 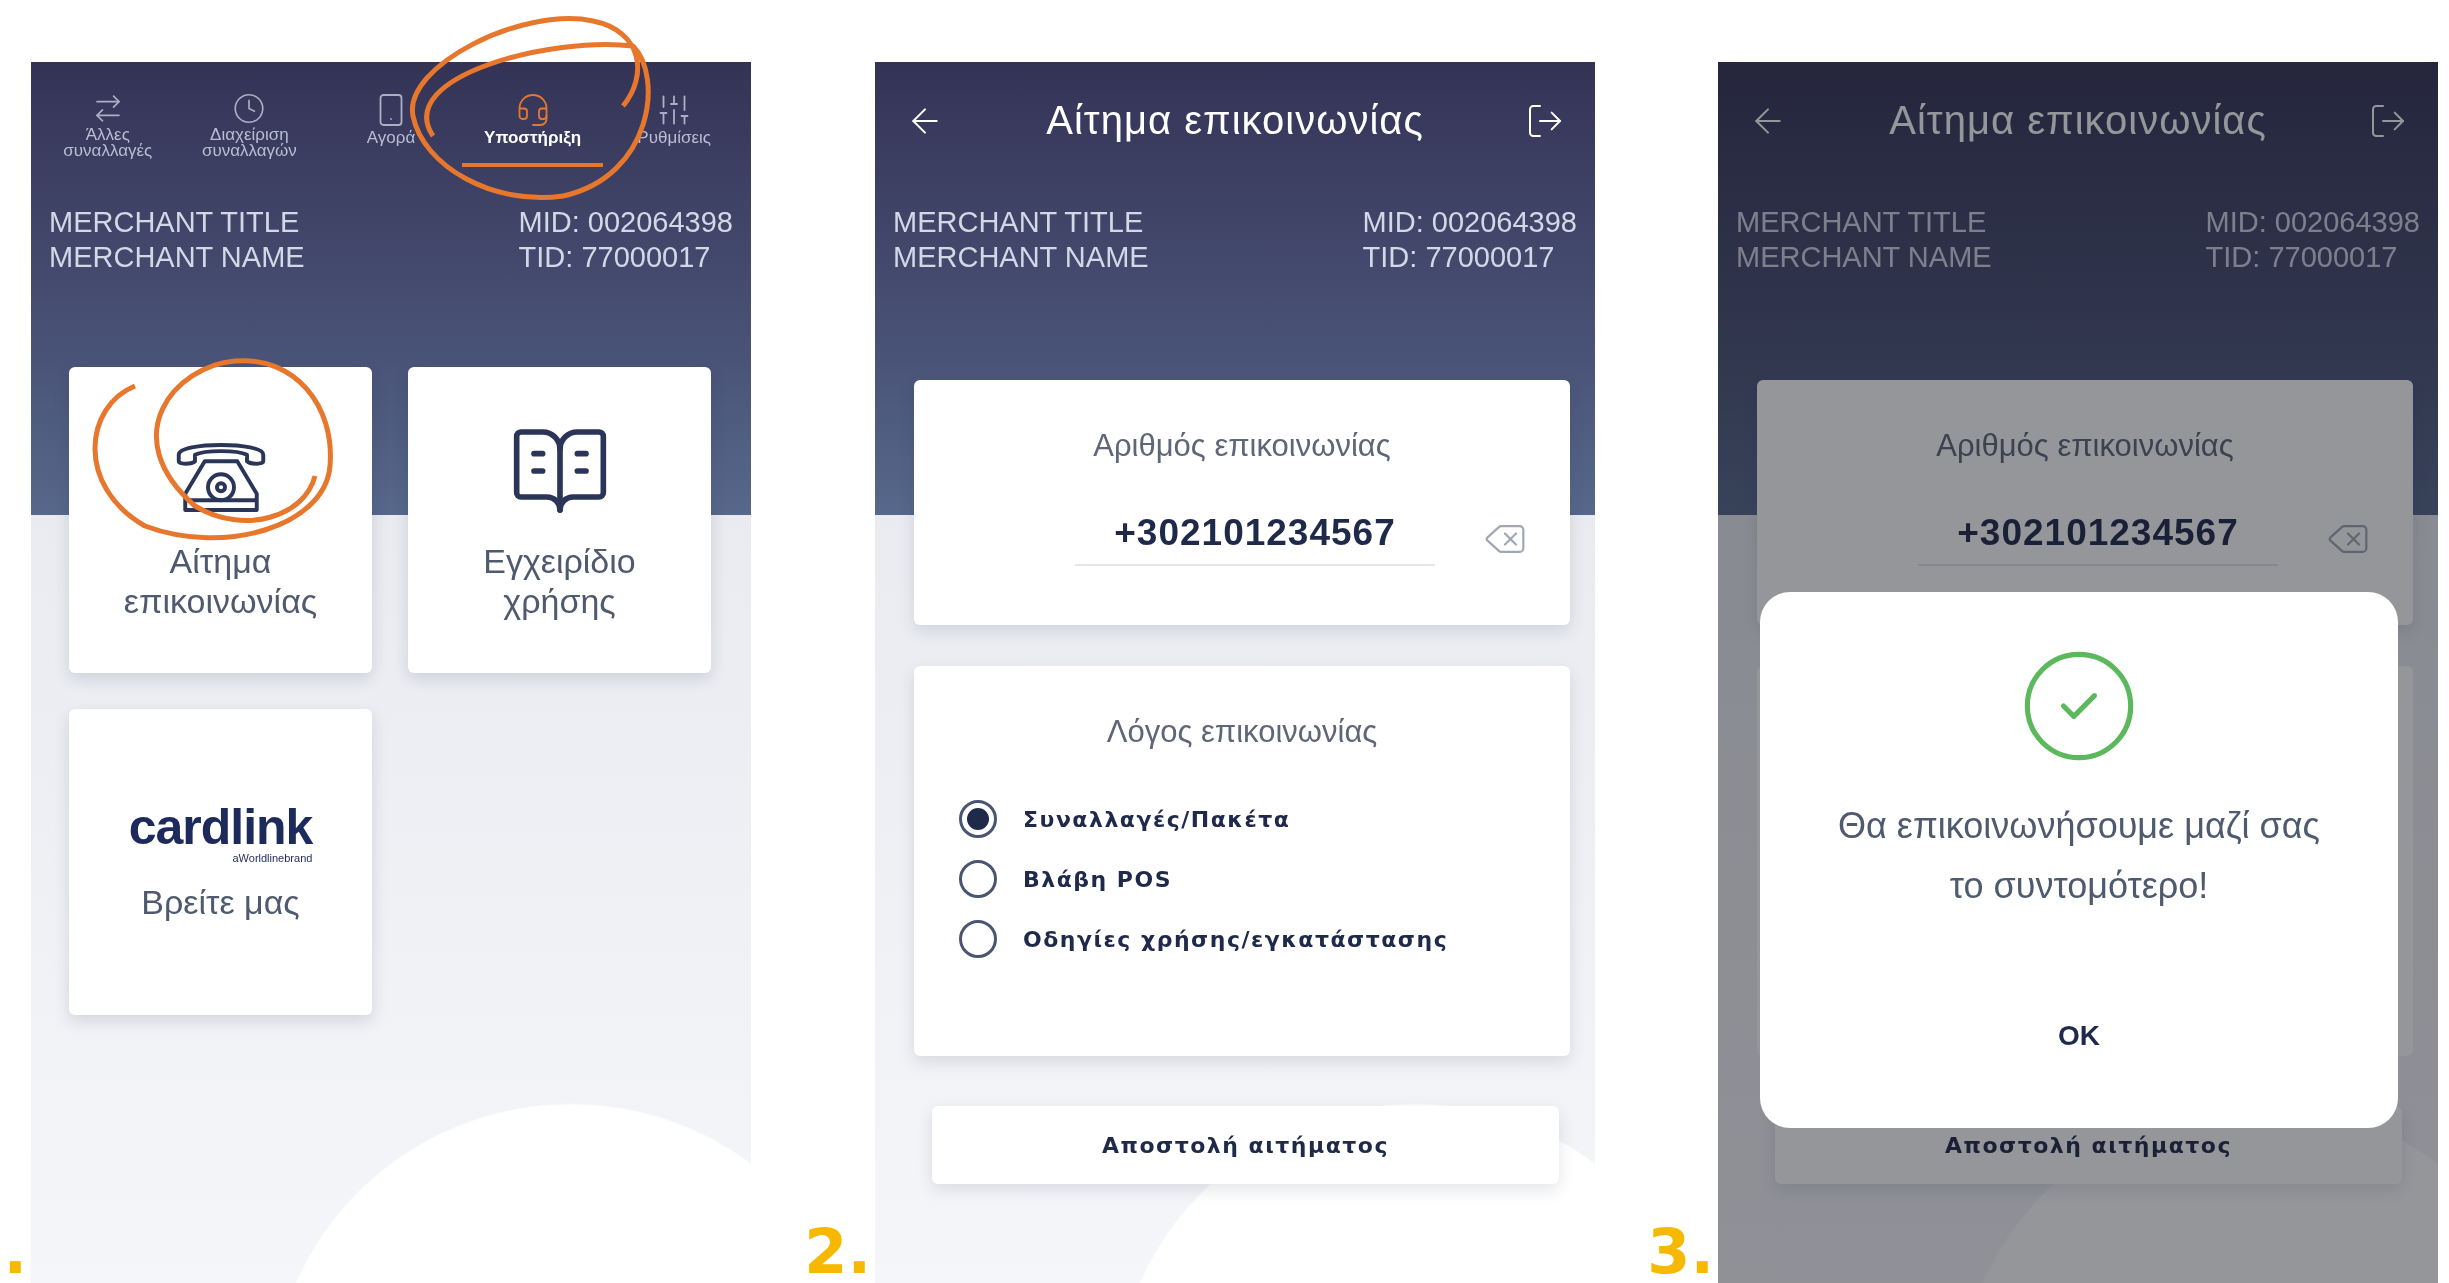 What do you see at coordinates (1680, 1252) in the screenshot?
I see `step-number: 3.` at bounding box center [1680, 1252].